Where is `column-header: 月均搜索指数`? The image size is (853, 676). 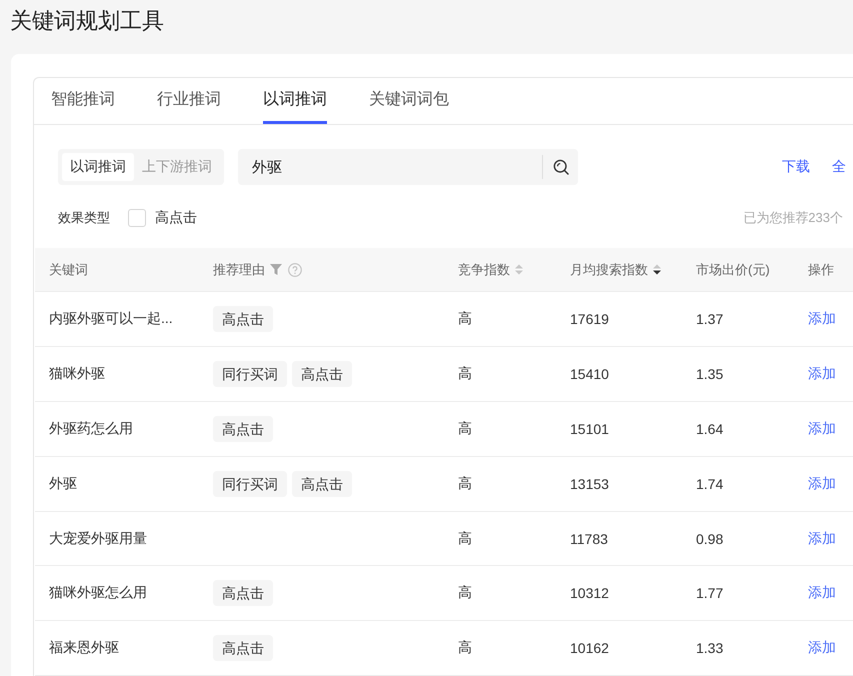
column-header: 月均搜索指数 is located at coordinates (609, 269).